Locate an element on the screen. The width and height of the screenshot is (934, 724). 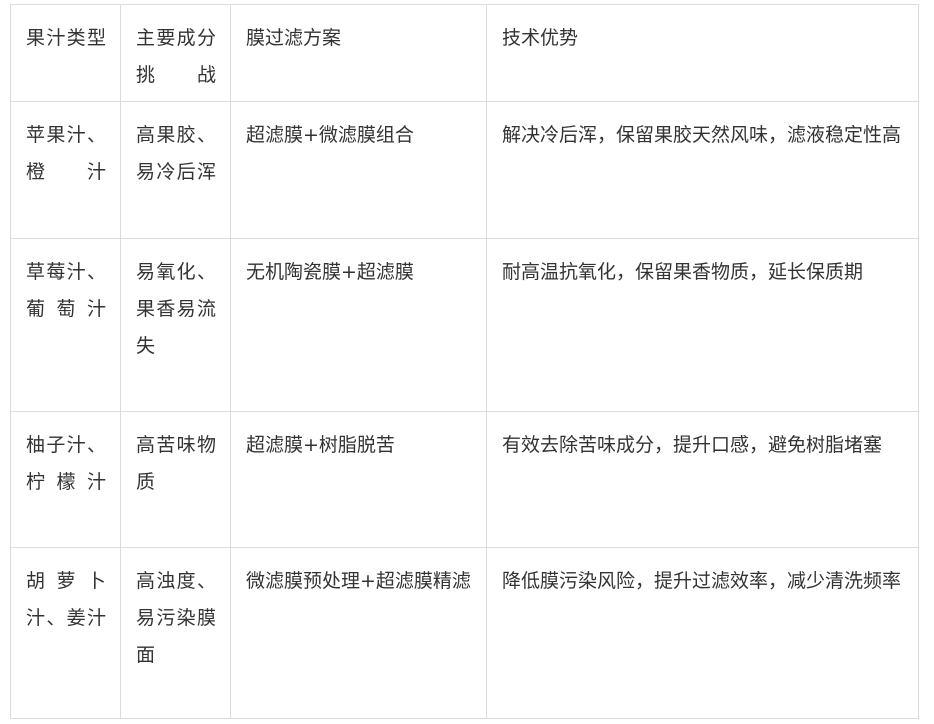
cell-tech-advantage: 解决冷后浑，保留果胶天然风味，滤液稳定性高 is located at coordinates (702, 170).